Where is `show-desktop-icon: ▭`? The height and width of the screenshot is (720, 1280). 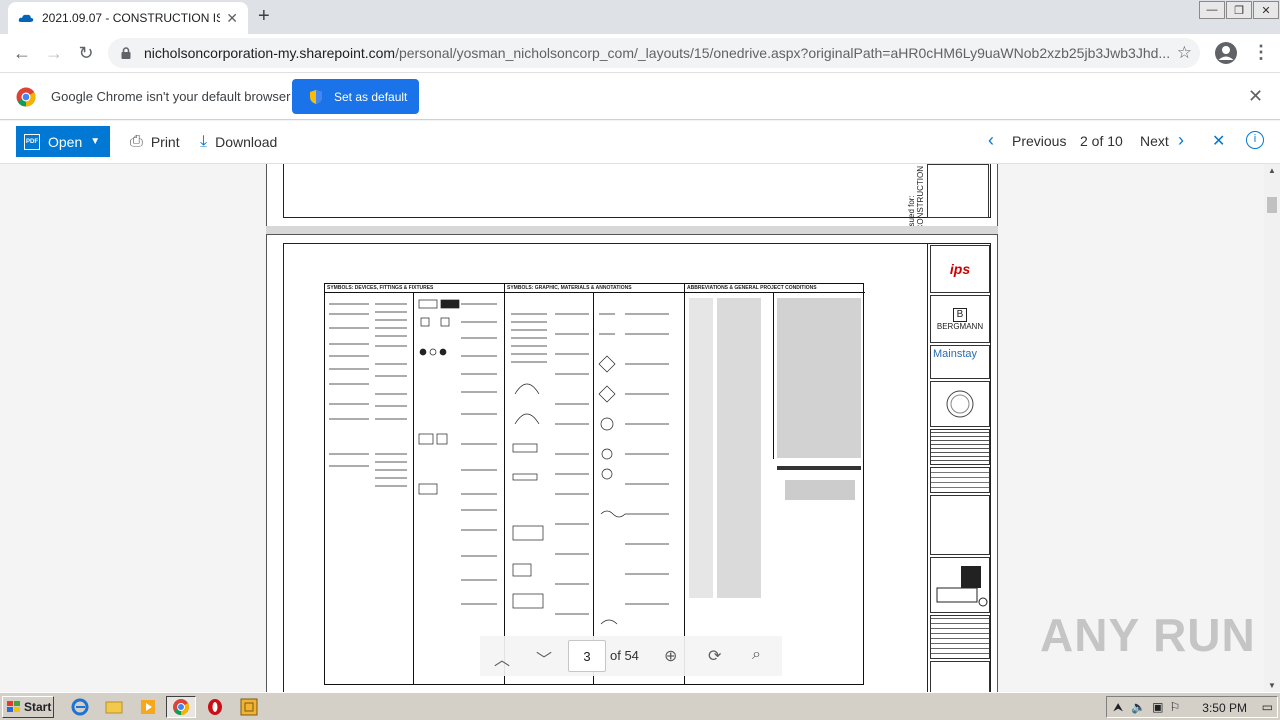 show-desktop-icon: ▭ is located at coordinates (1267, 707).